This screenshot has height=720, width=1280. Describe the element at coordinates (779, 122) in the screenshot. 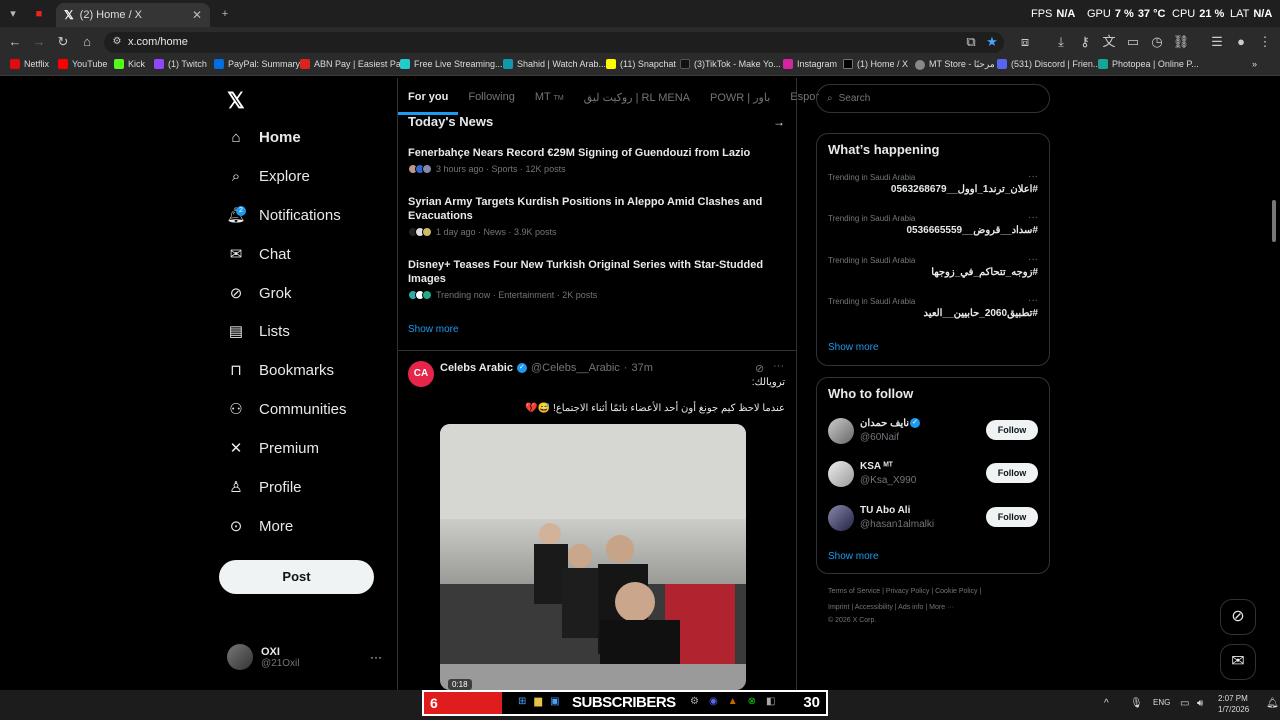

I see `arrow-right-icon: →` at that location.